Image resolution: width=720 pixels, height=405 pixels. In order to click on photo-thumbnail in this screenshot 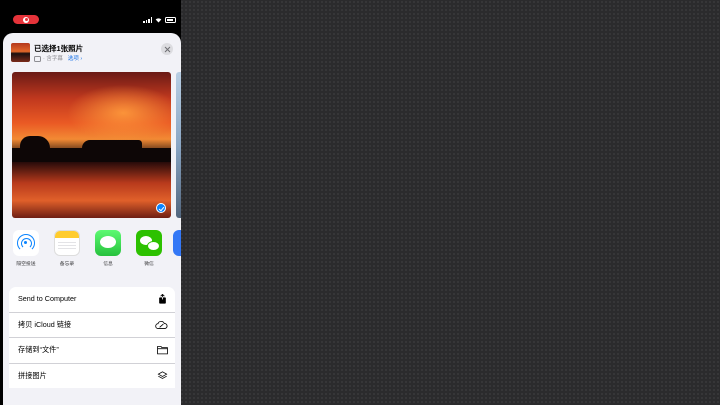, I will do `click(20, 52)`.